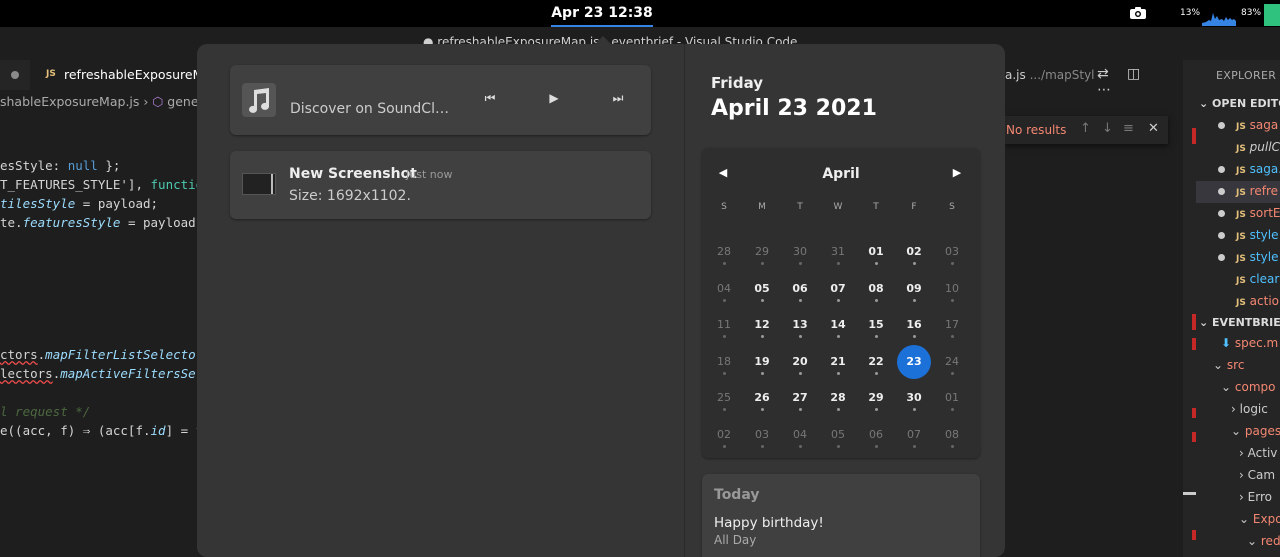 The image size is (1280, 557). What do you see at coordinates (1257, 475) in the screenshot?
I see `tree-item: › Cam` at bounding box center [1257, 475].